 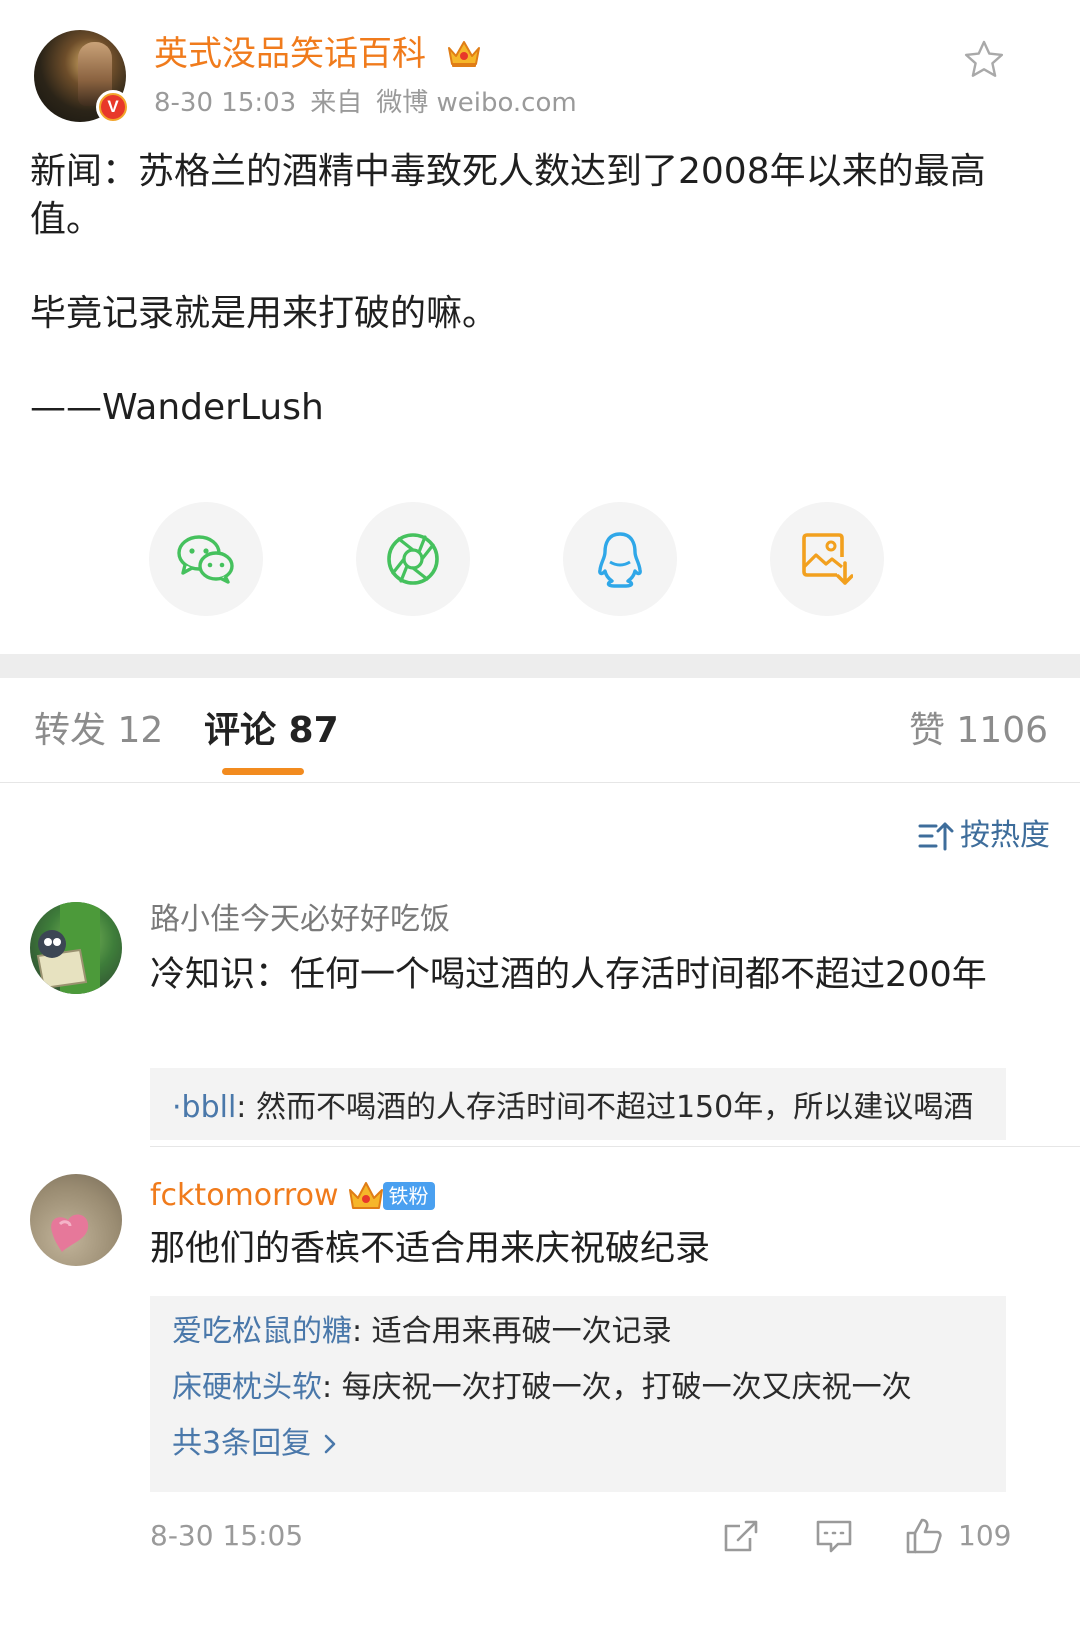 I want to click on comment-time: 8-30 15:05, so click(x=227, y=1535).